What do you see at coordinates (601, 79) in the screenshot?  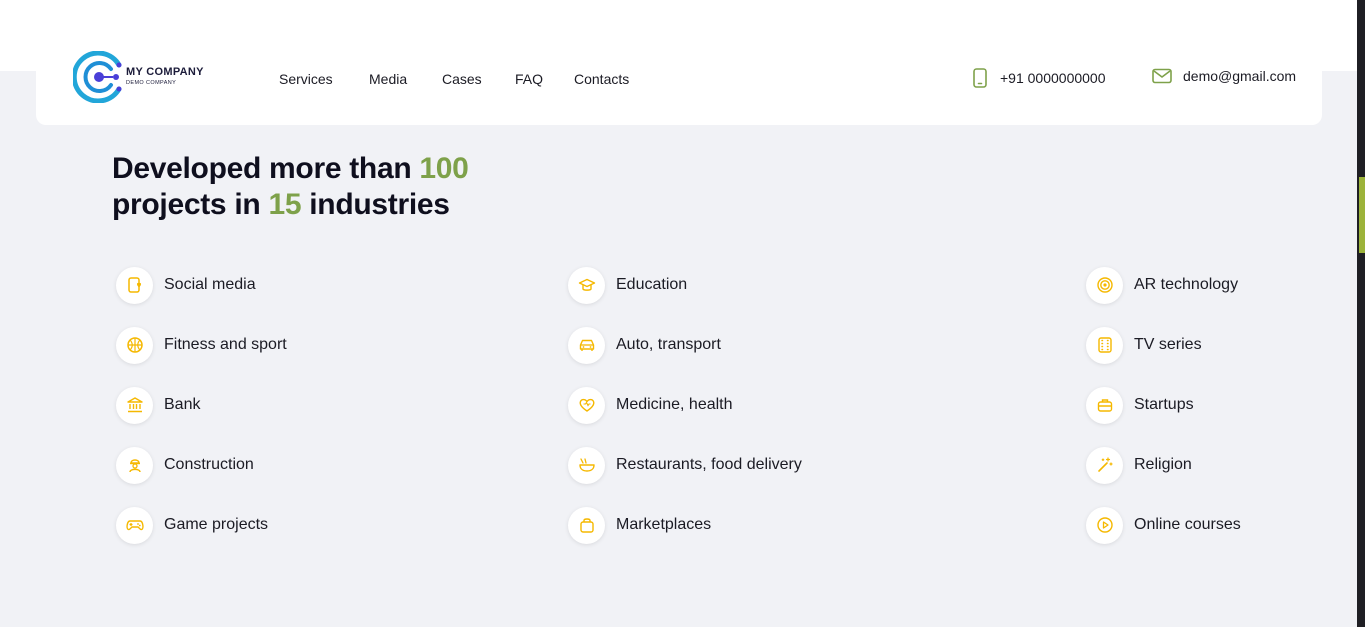 I see `nav-contacts: Contacts` at bounding box center [601, 79].